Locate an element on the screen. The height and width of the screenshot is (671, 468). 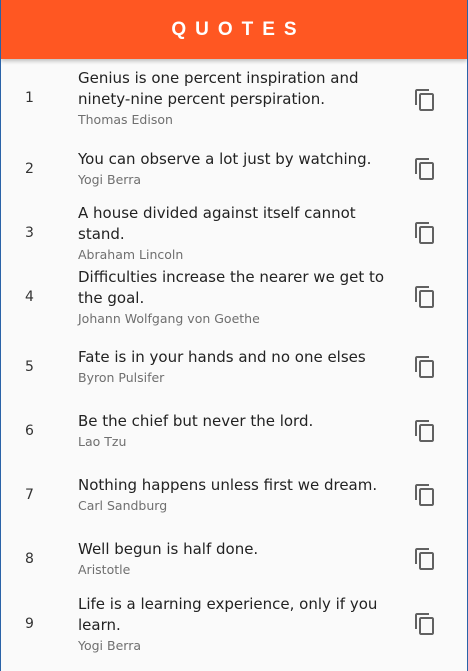
app-bar: QUOTES is located at coordinates (234, 29).